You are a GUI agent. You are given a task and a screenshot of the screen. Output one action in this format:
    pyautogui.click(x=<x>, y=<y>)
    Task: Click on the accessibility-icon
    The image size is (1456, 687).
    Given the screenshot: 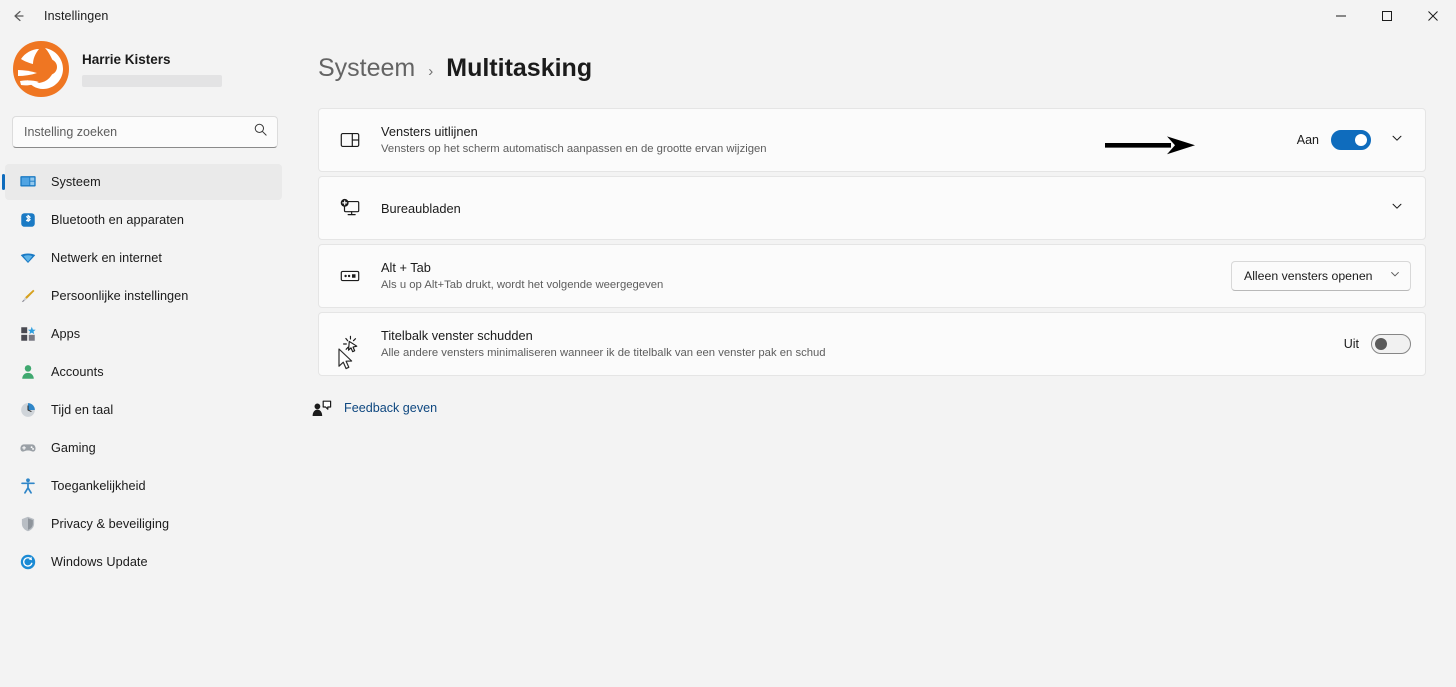 What is the action you would take?
    pyautogui.click(x=28, y=486)
    